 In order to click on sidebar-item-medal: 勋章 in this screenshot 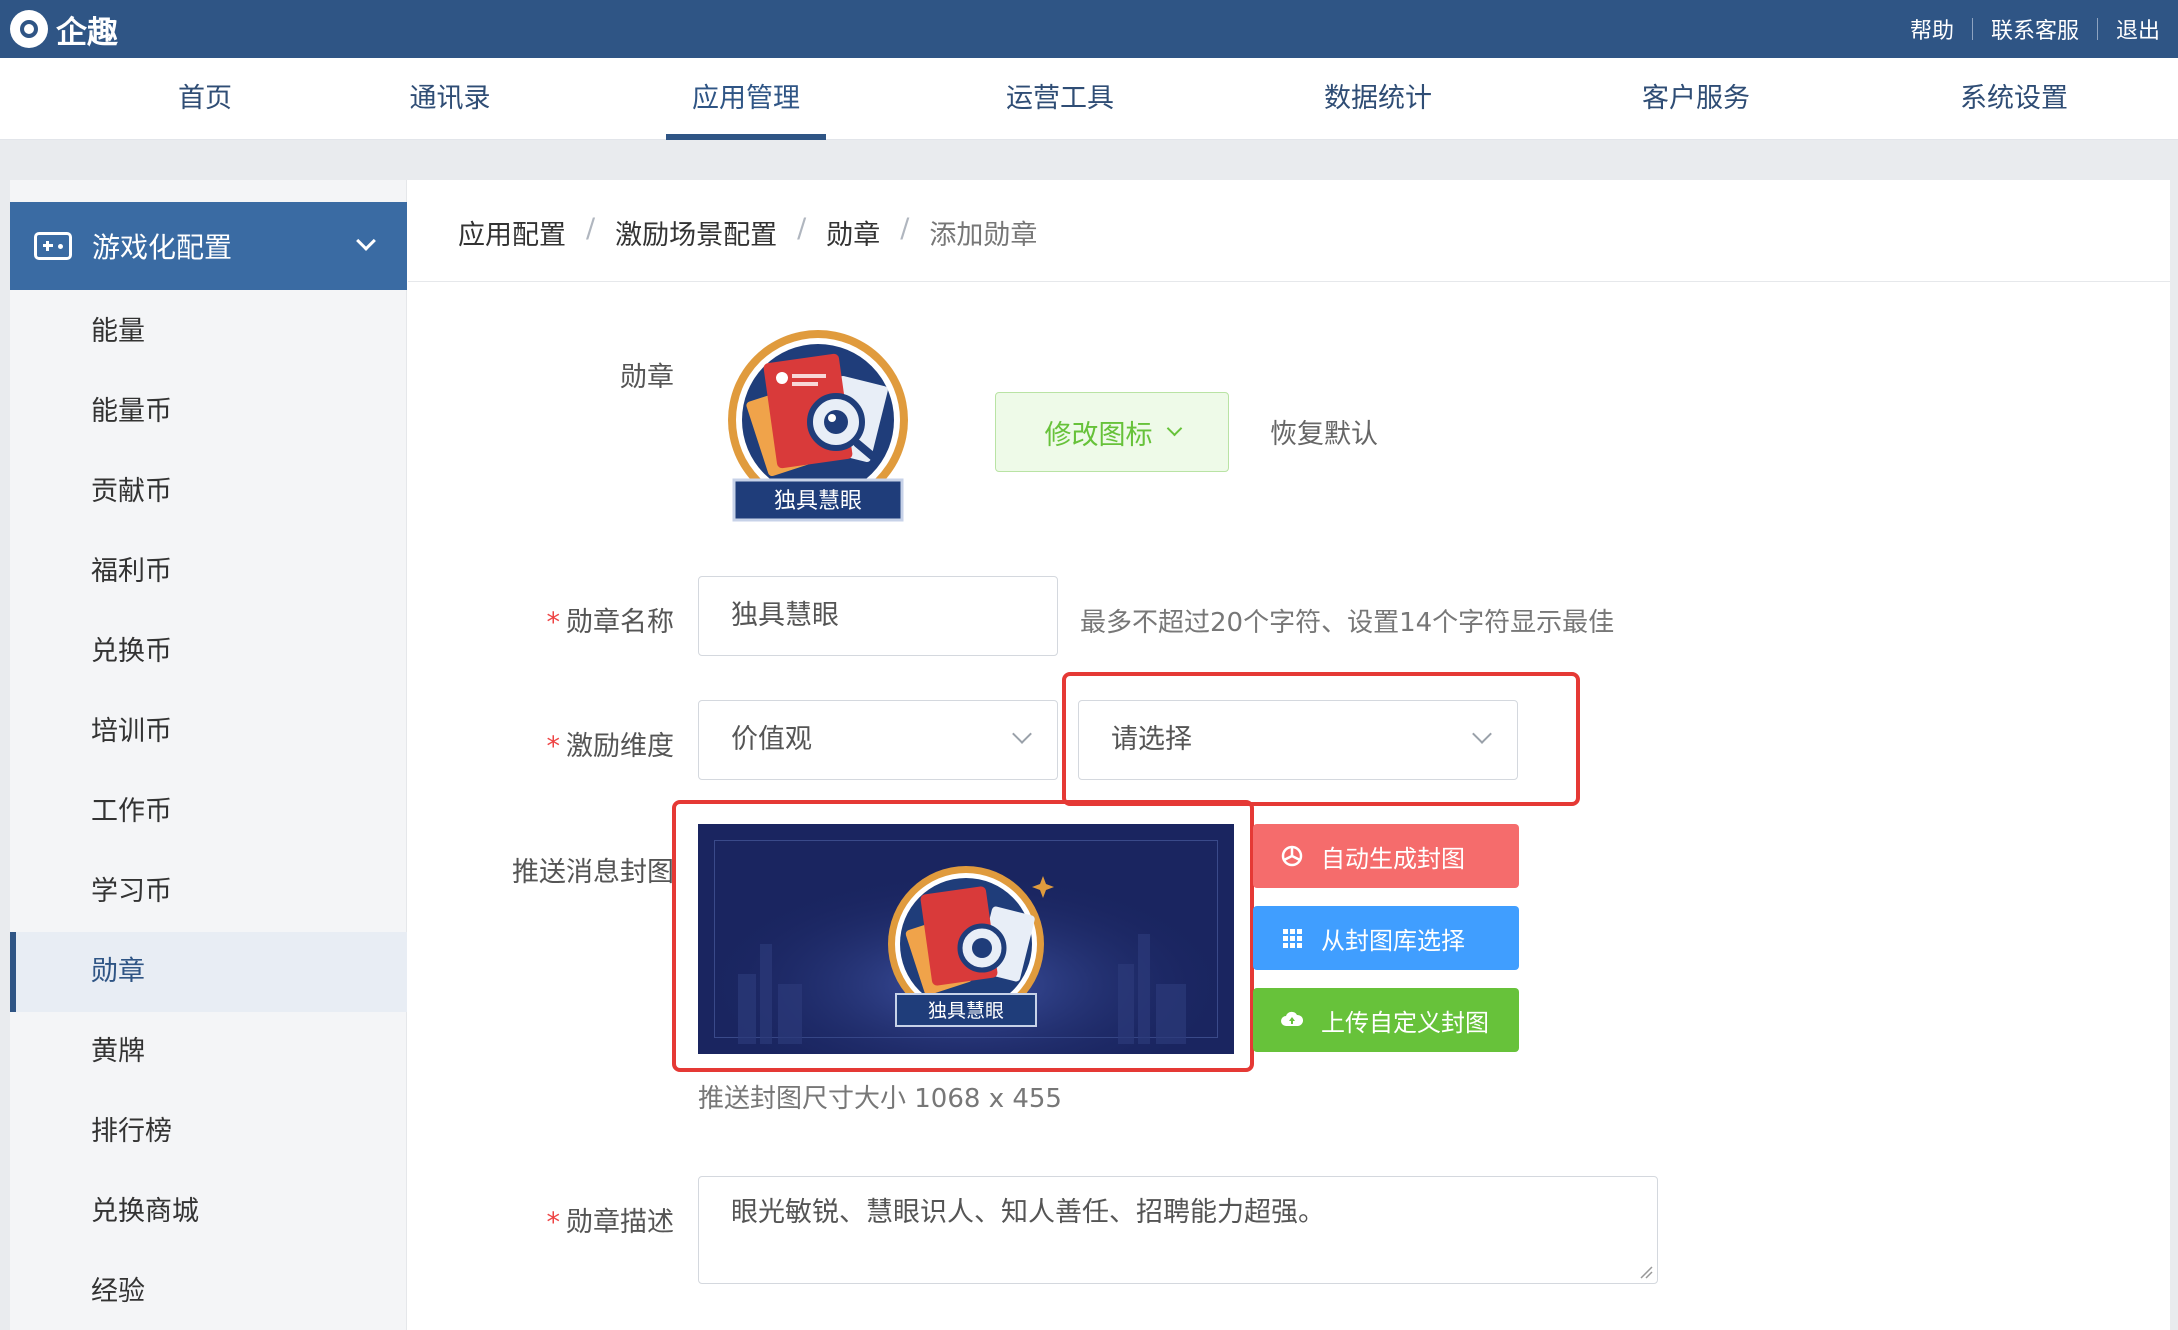, I will do `click(208, 972)`.